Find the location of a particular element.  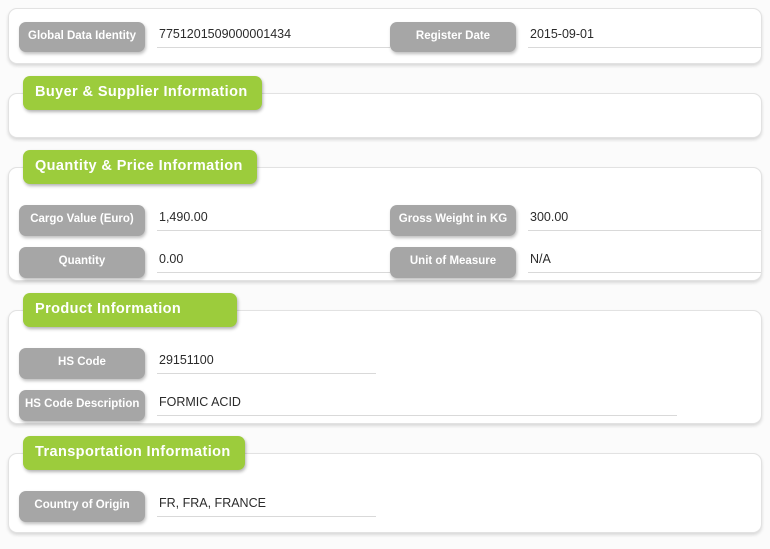

field-unit-of-measure: Unit of Measure N/A is located at coordinates (575, 262).